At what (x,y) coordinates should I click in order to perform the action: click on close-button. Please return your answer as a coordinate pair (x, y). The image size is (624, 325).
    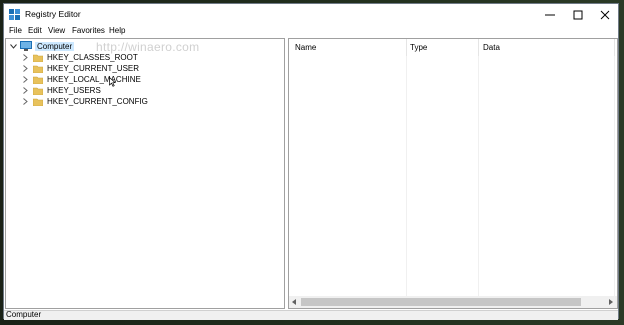
    Looking at the image, I should click on (605, 14).